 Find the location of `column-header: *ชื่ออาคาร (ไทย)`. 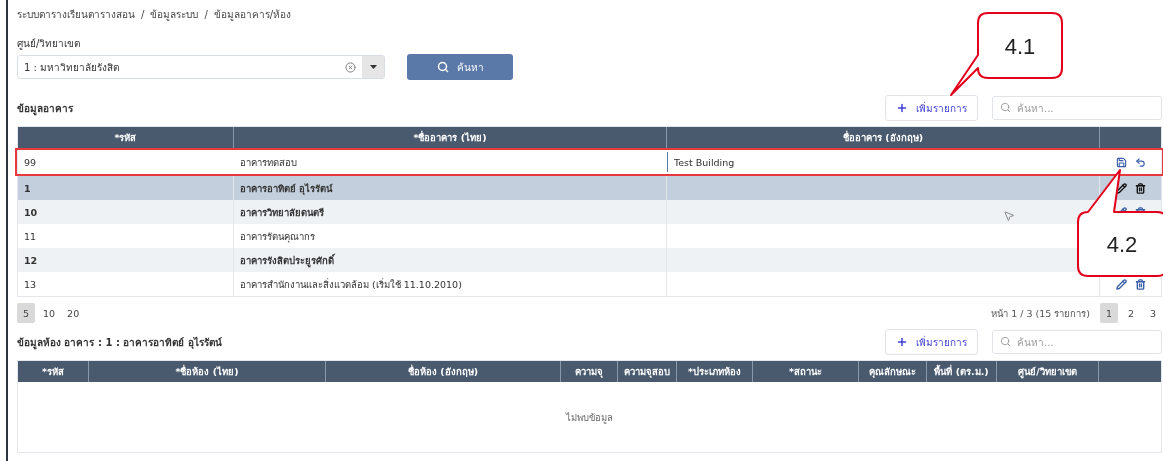

column-header: *ชื่ออาคาร (ไทย) is located at coordinates (450, 137).